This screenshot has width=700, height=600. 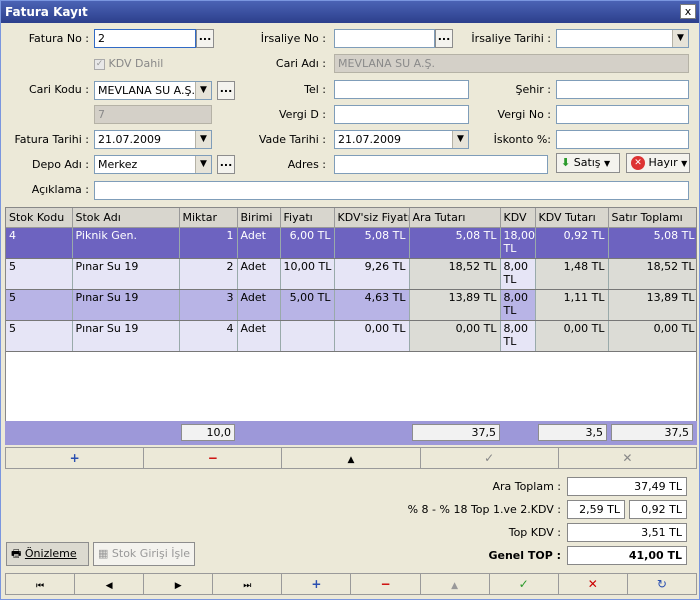 What do you see at coordinates (401, 114) in the screenshot?
I see `vergi-d-input` at bounding box center [401, 114].